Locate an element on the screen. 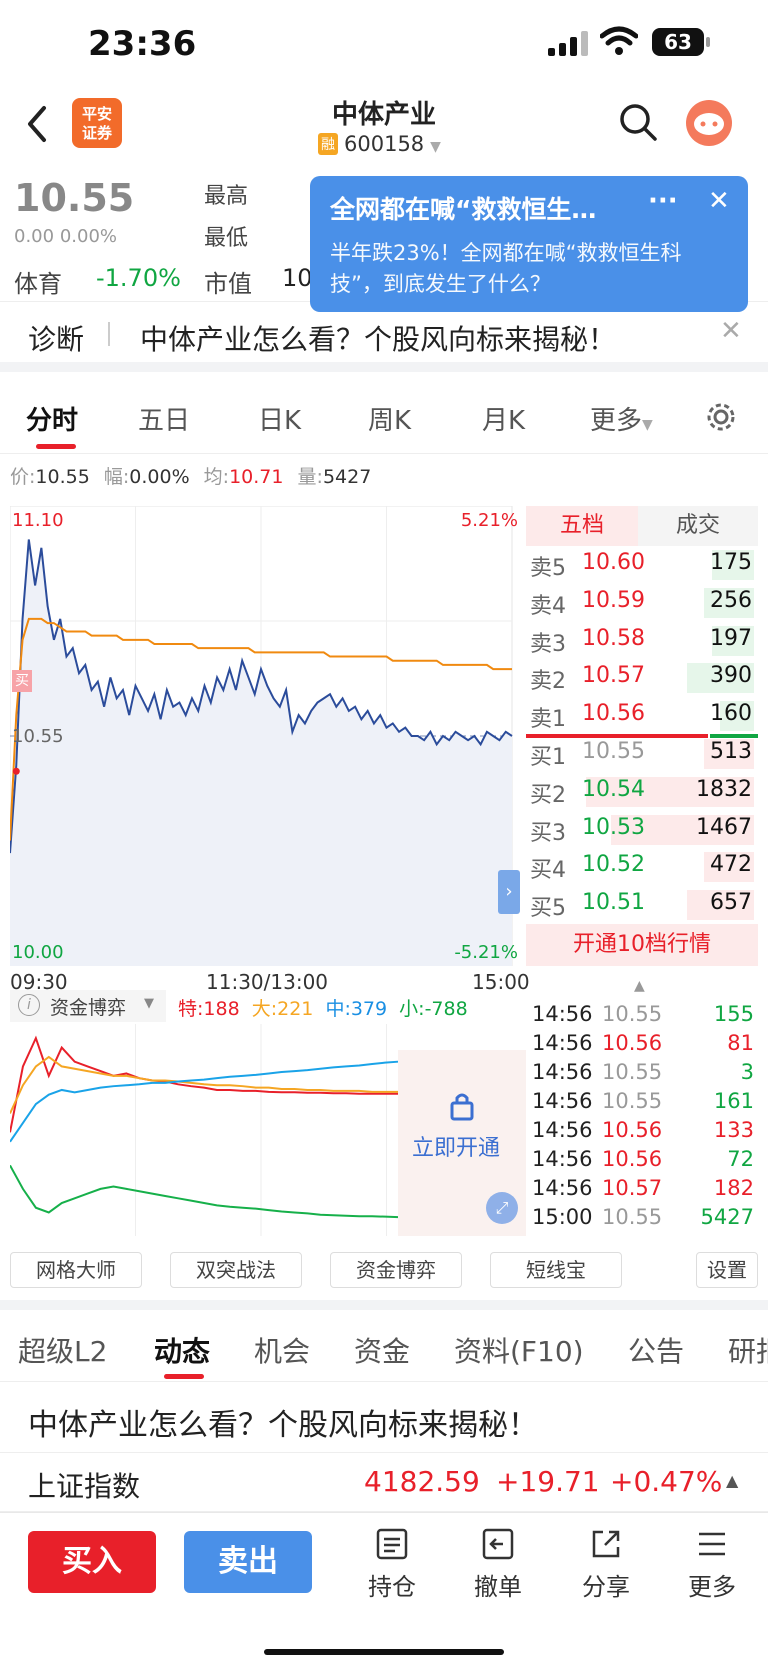 This screenshot has width=768, height=1662. sector-name: 体育 is located at coordinates (38, 281).